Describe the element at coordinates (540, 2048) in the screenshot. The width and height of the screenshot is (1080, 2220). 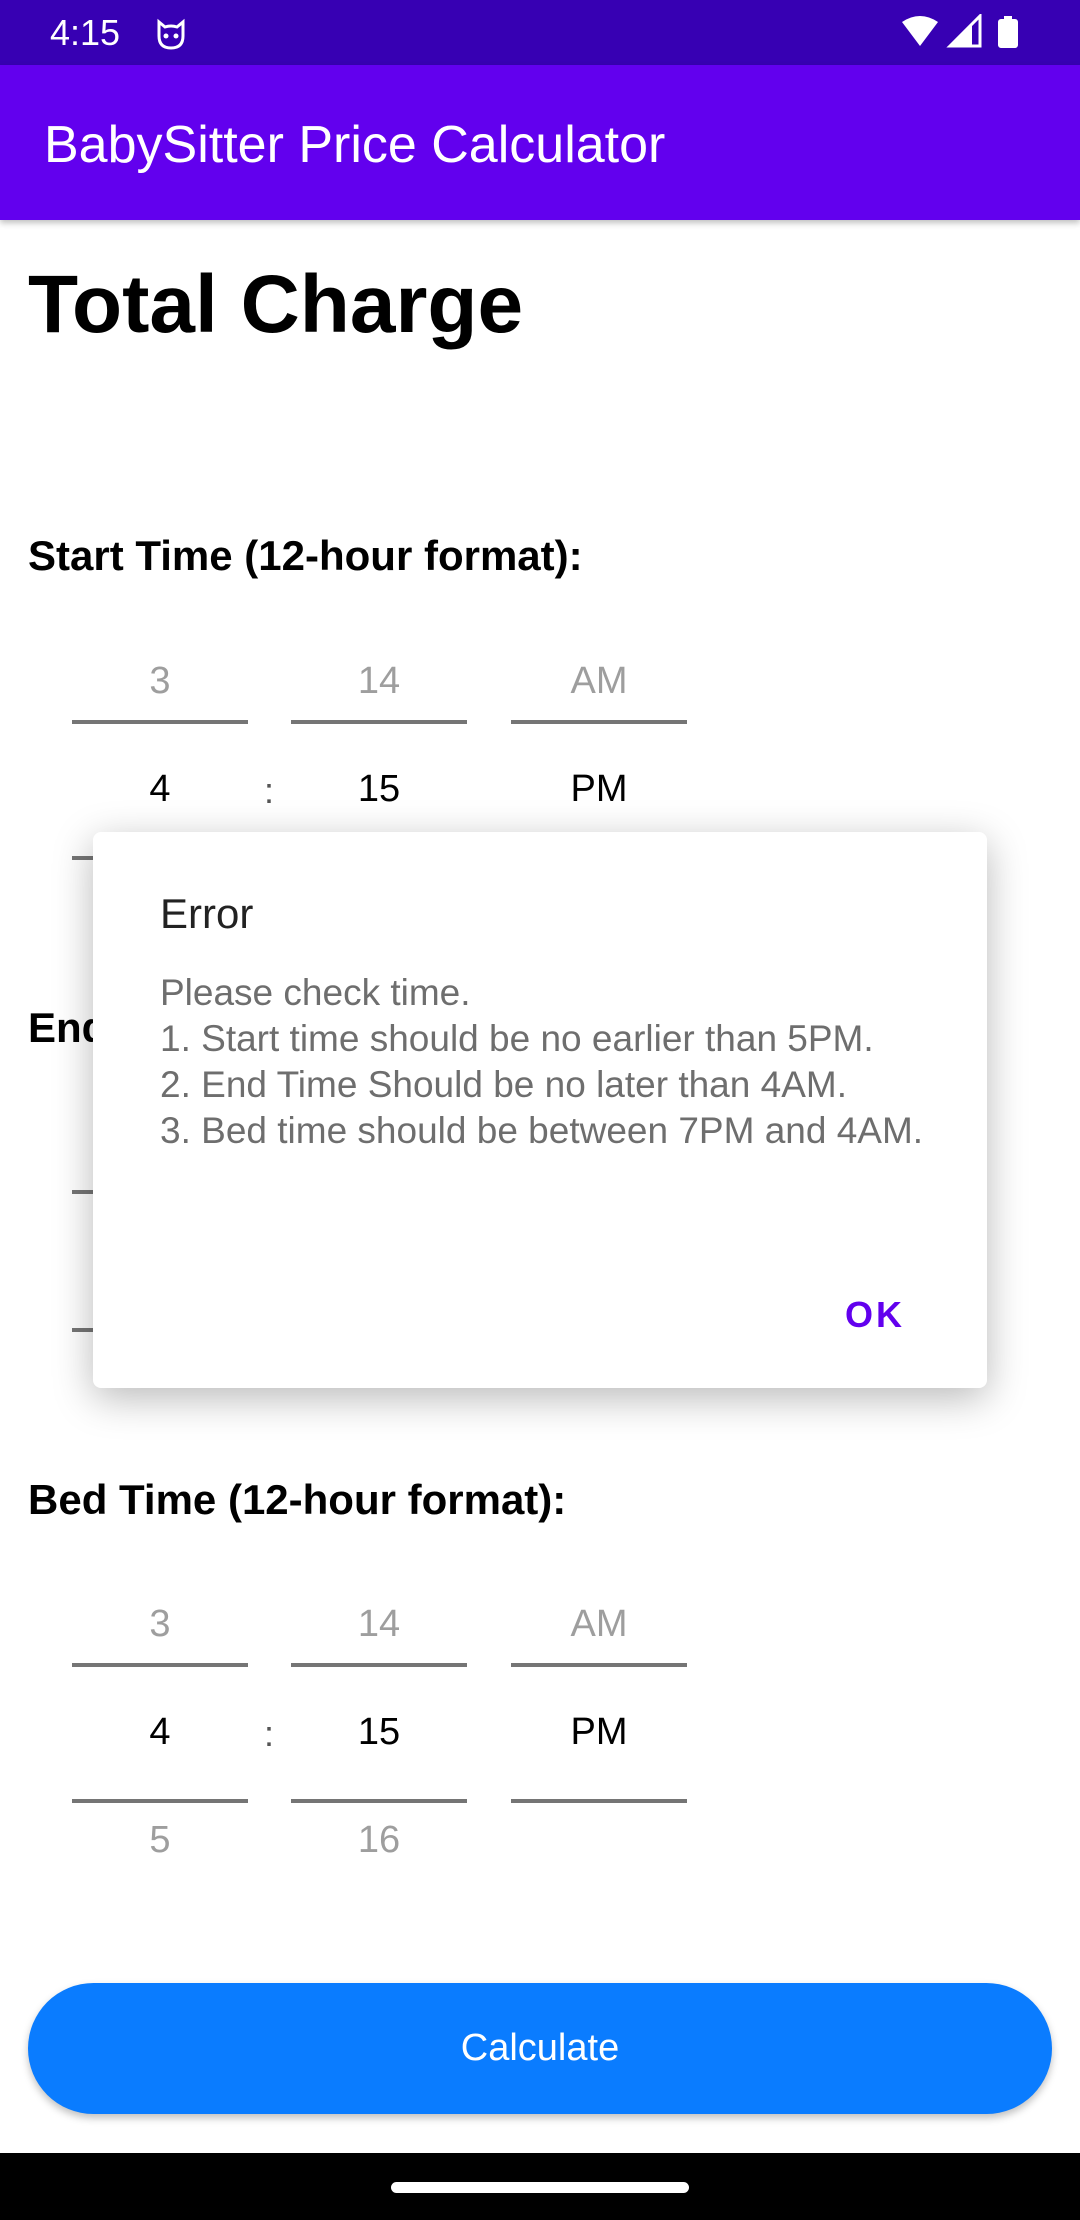
I see `calculate-button: Calculate` at that location.